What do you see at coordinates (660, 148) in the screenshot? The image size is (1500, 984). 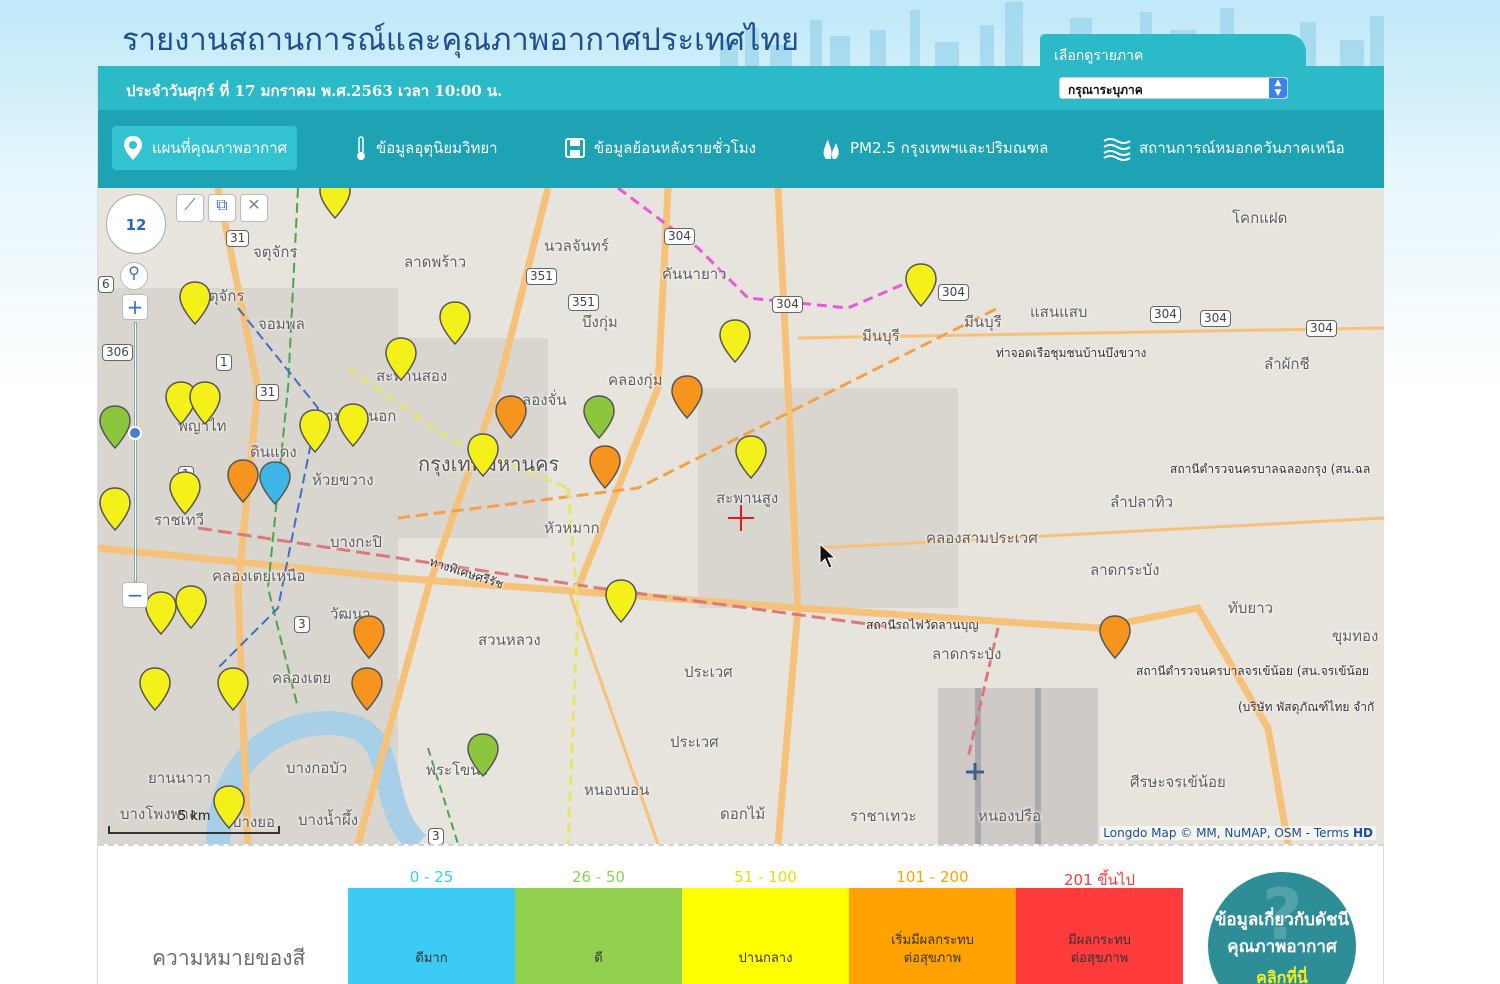 I see `nav-hourly-history: ข้อมูลย้อนหลังรายชั่วโมง` at bounding box center [660, 148].